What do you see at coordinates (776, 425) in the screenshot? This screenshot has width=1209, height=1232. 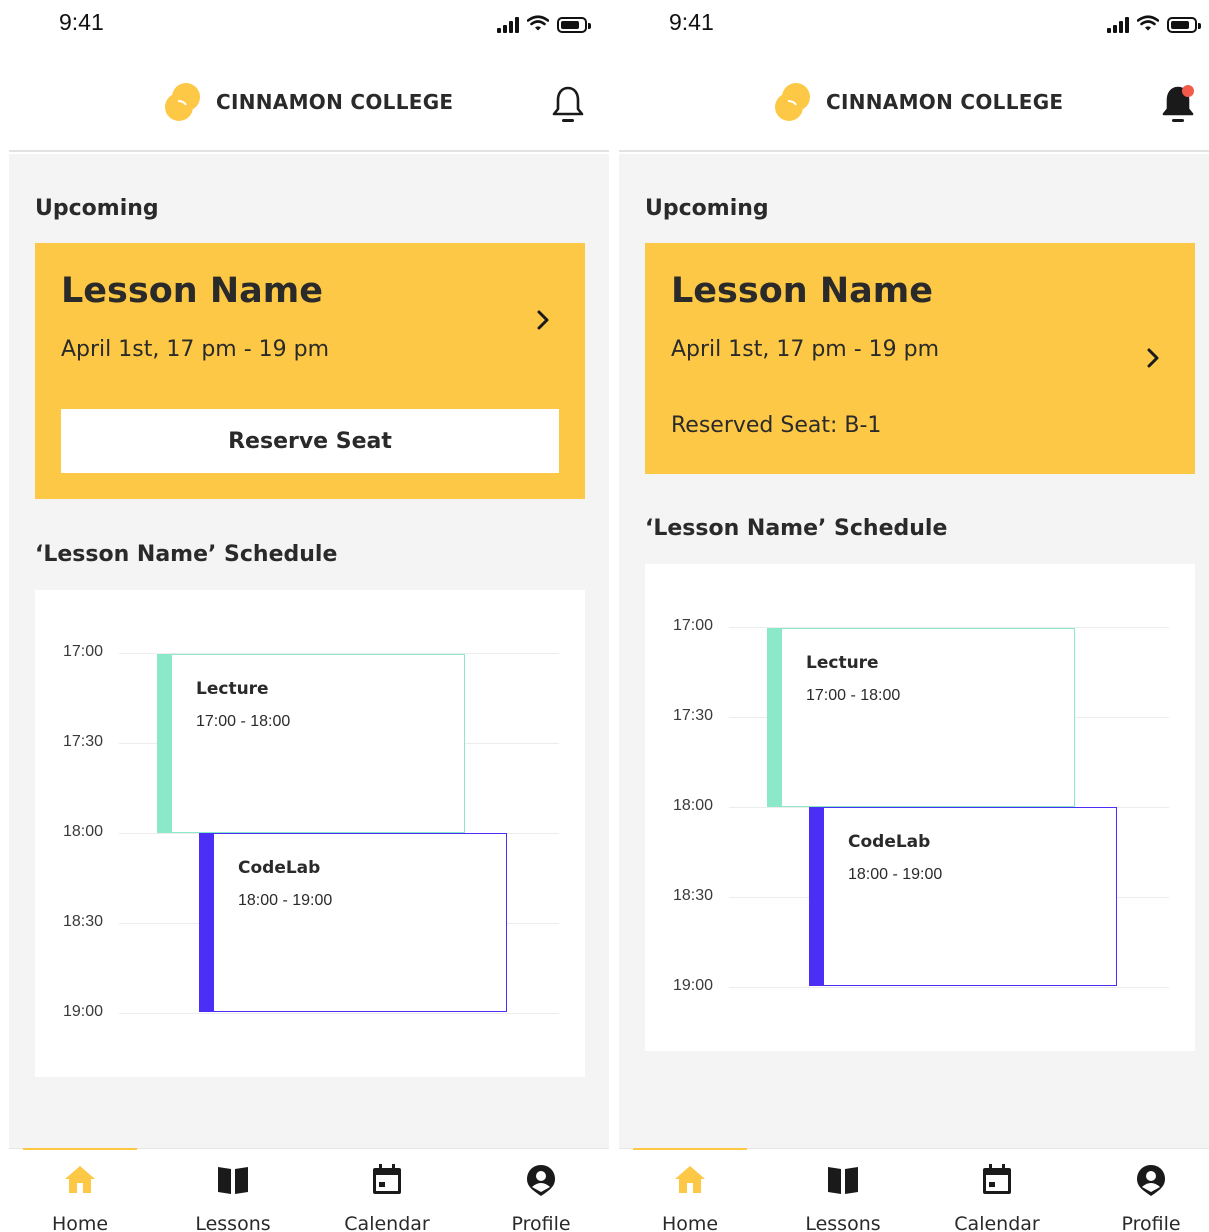 I see `reserved-seat-text: Reserved Seat: B-1` at bounding box center [776, 425].